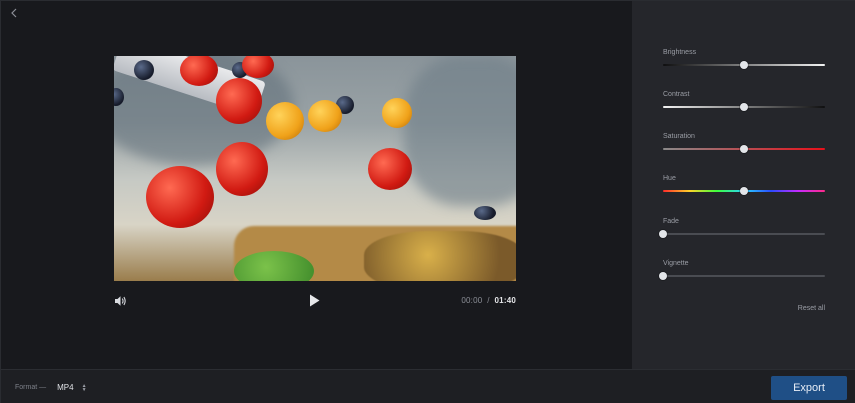  I want to click on adjustment-label: Hue, so click(669, 178).